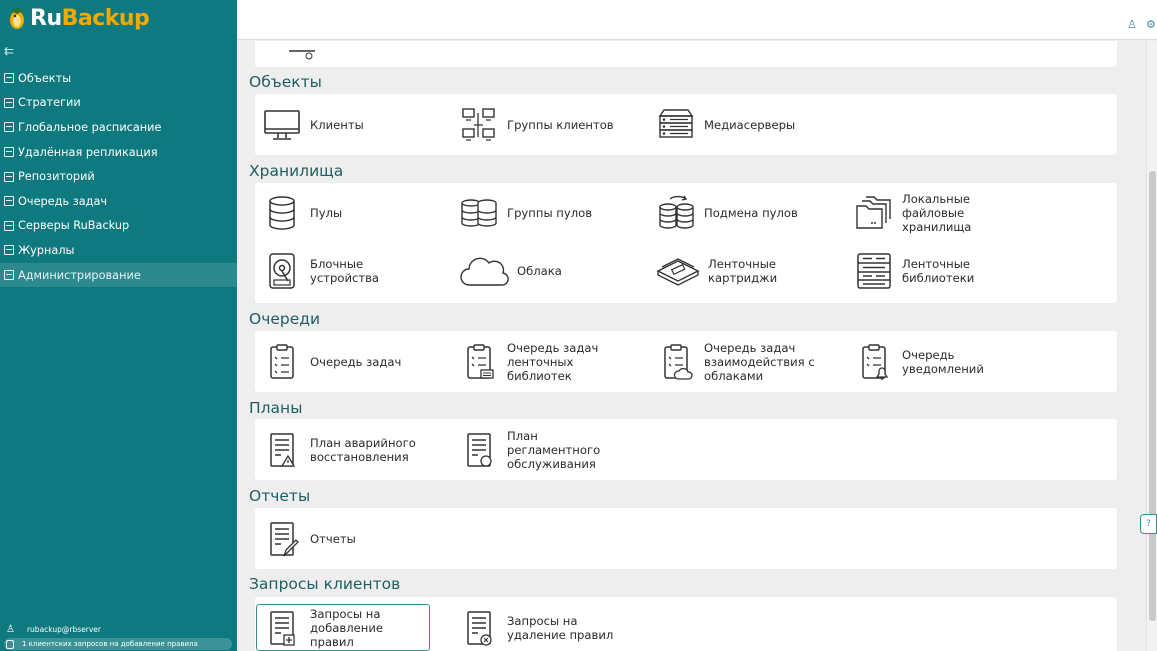 This screenshot has width=1157, height=651. Describe the element at coordinates (536, 125) in the screenshot. I see `tile-client-groups: Группы клиентов` at that location.